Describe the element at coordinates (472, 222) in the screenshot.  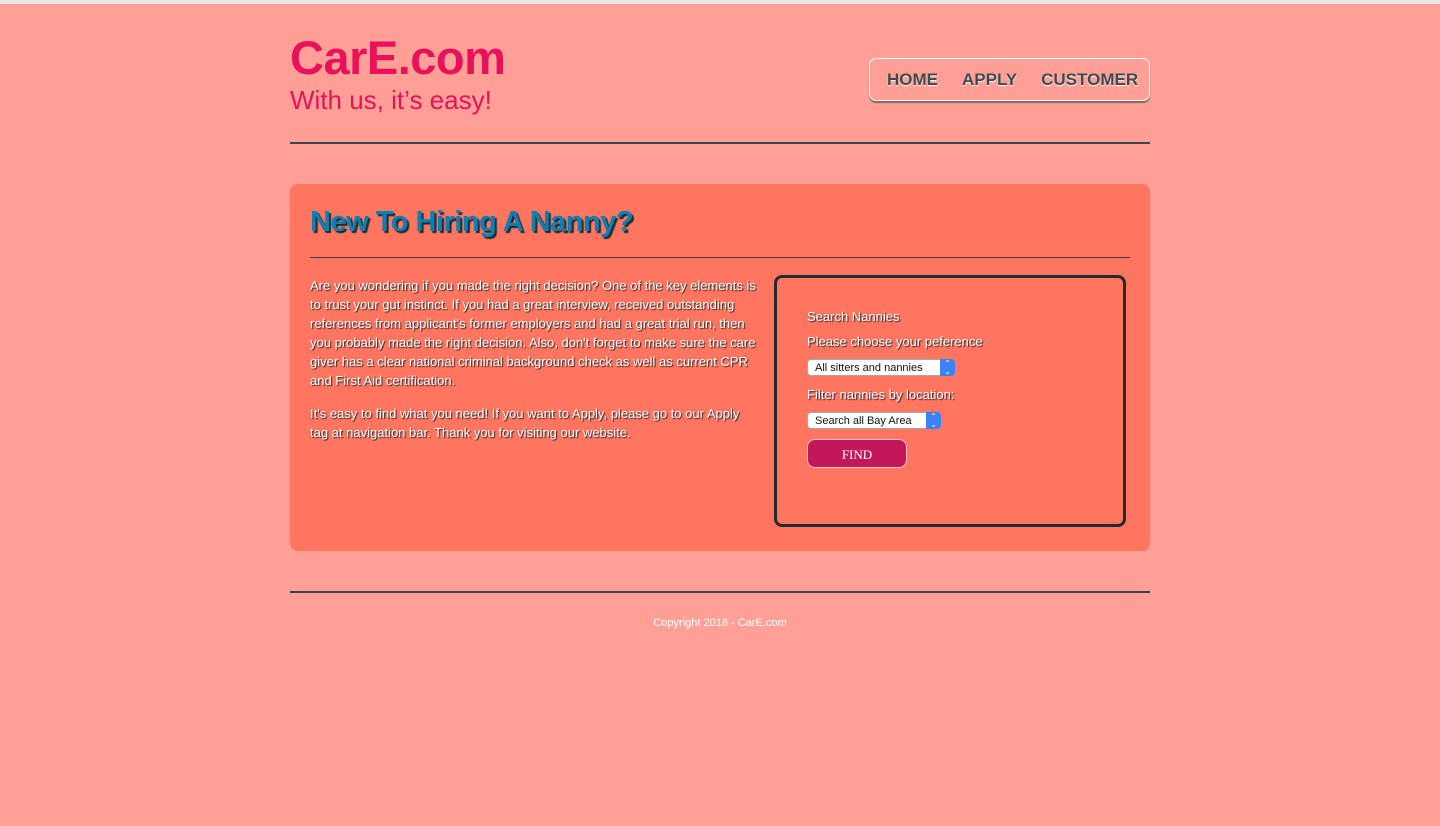
I see `page-title: New To Hiring A Nanny?` at that location.